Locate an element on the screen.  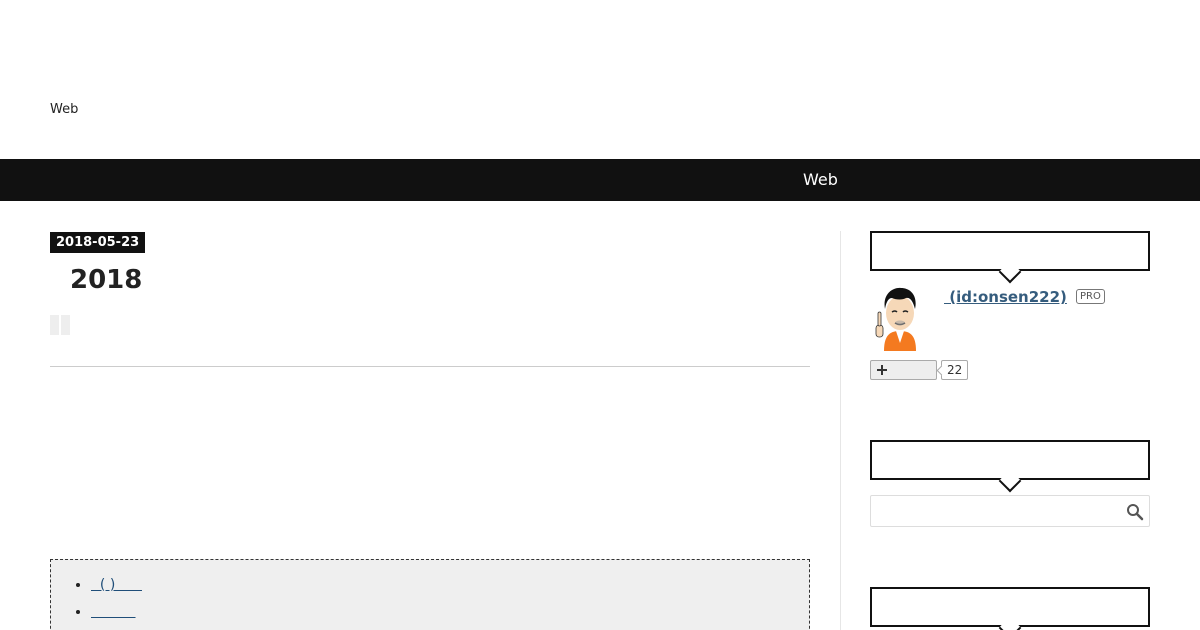
nav-link-web: Web is located at coordinates (820, 179).